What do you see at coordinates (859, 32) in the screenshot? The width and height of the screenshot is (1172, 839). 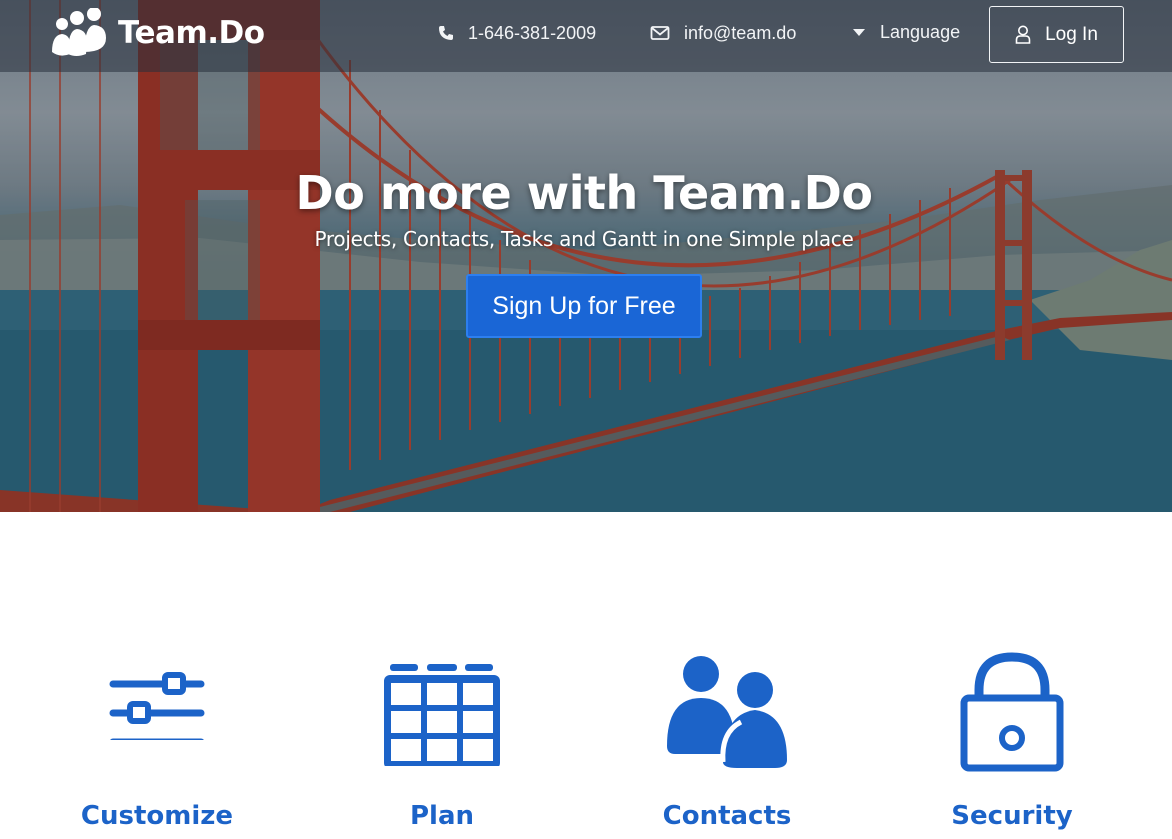 I see `caret-down-icon` at bounding box center [859, 32].